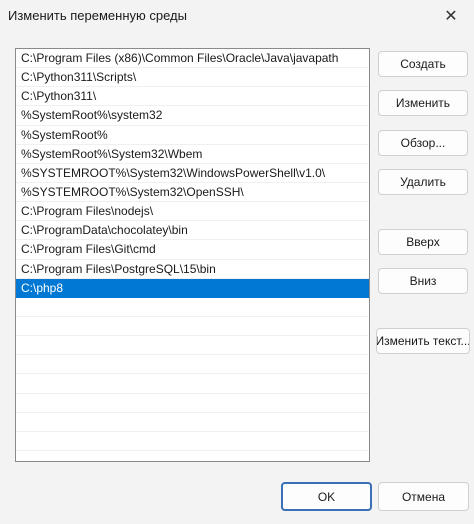 Image resolution: width=474 pixels, height=524 pixels. Describe the element at coordinates (192, 154) in the screenshot. I see `list-item: %SystemRoot%\System32\Wbem` at that location.